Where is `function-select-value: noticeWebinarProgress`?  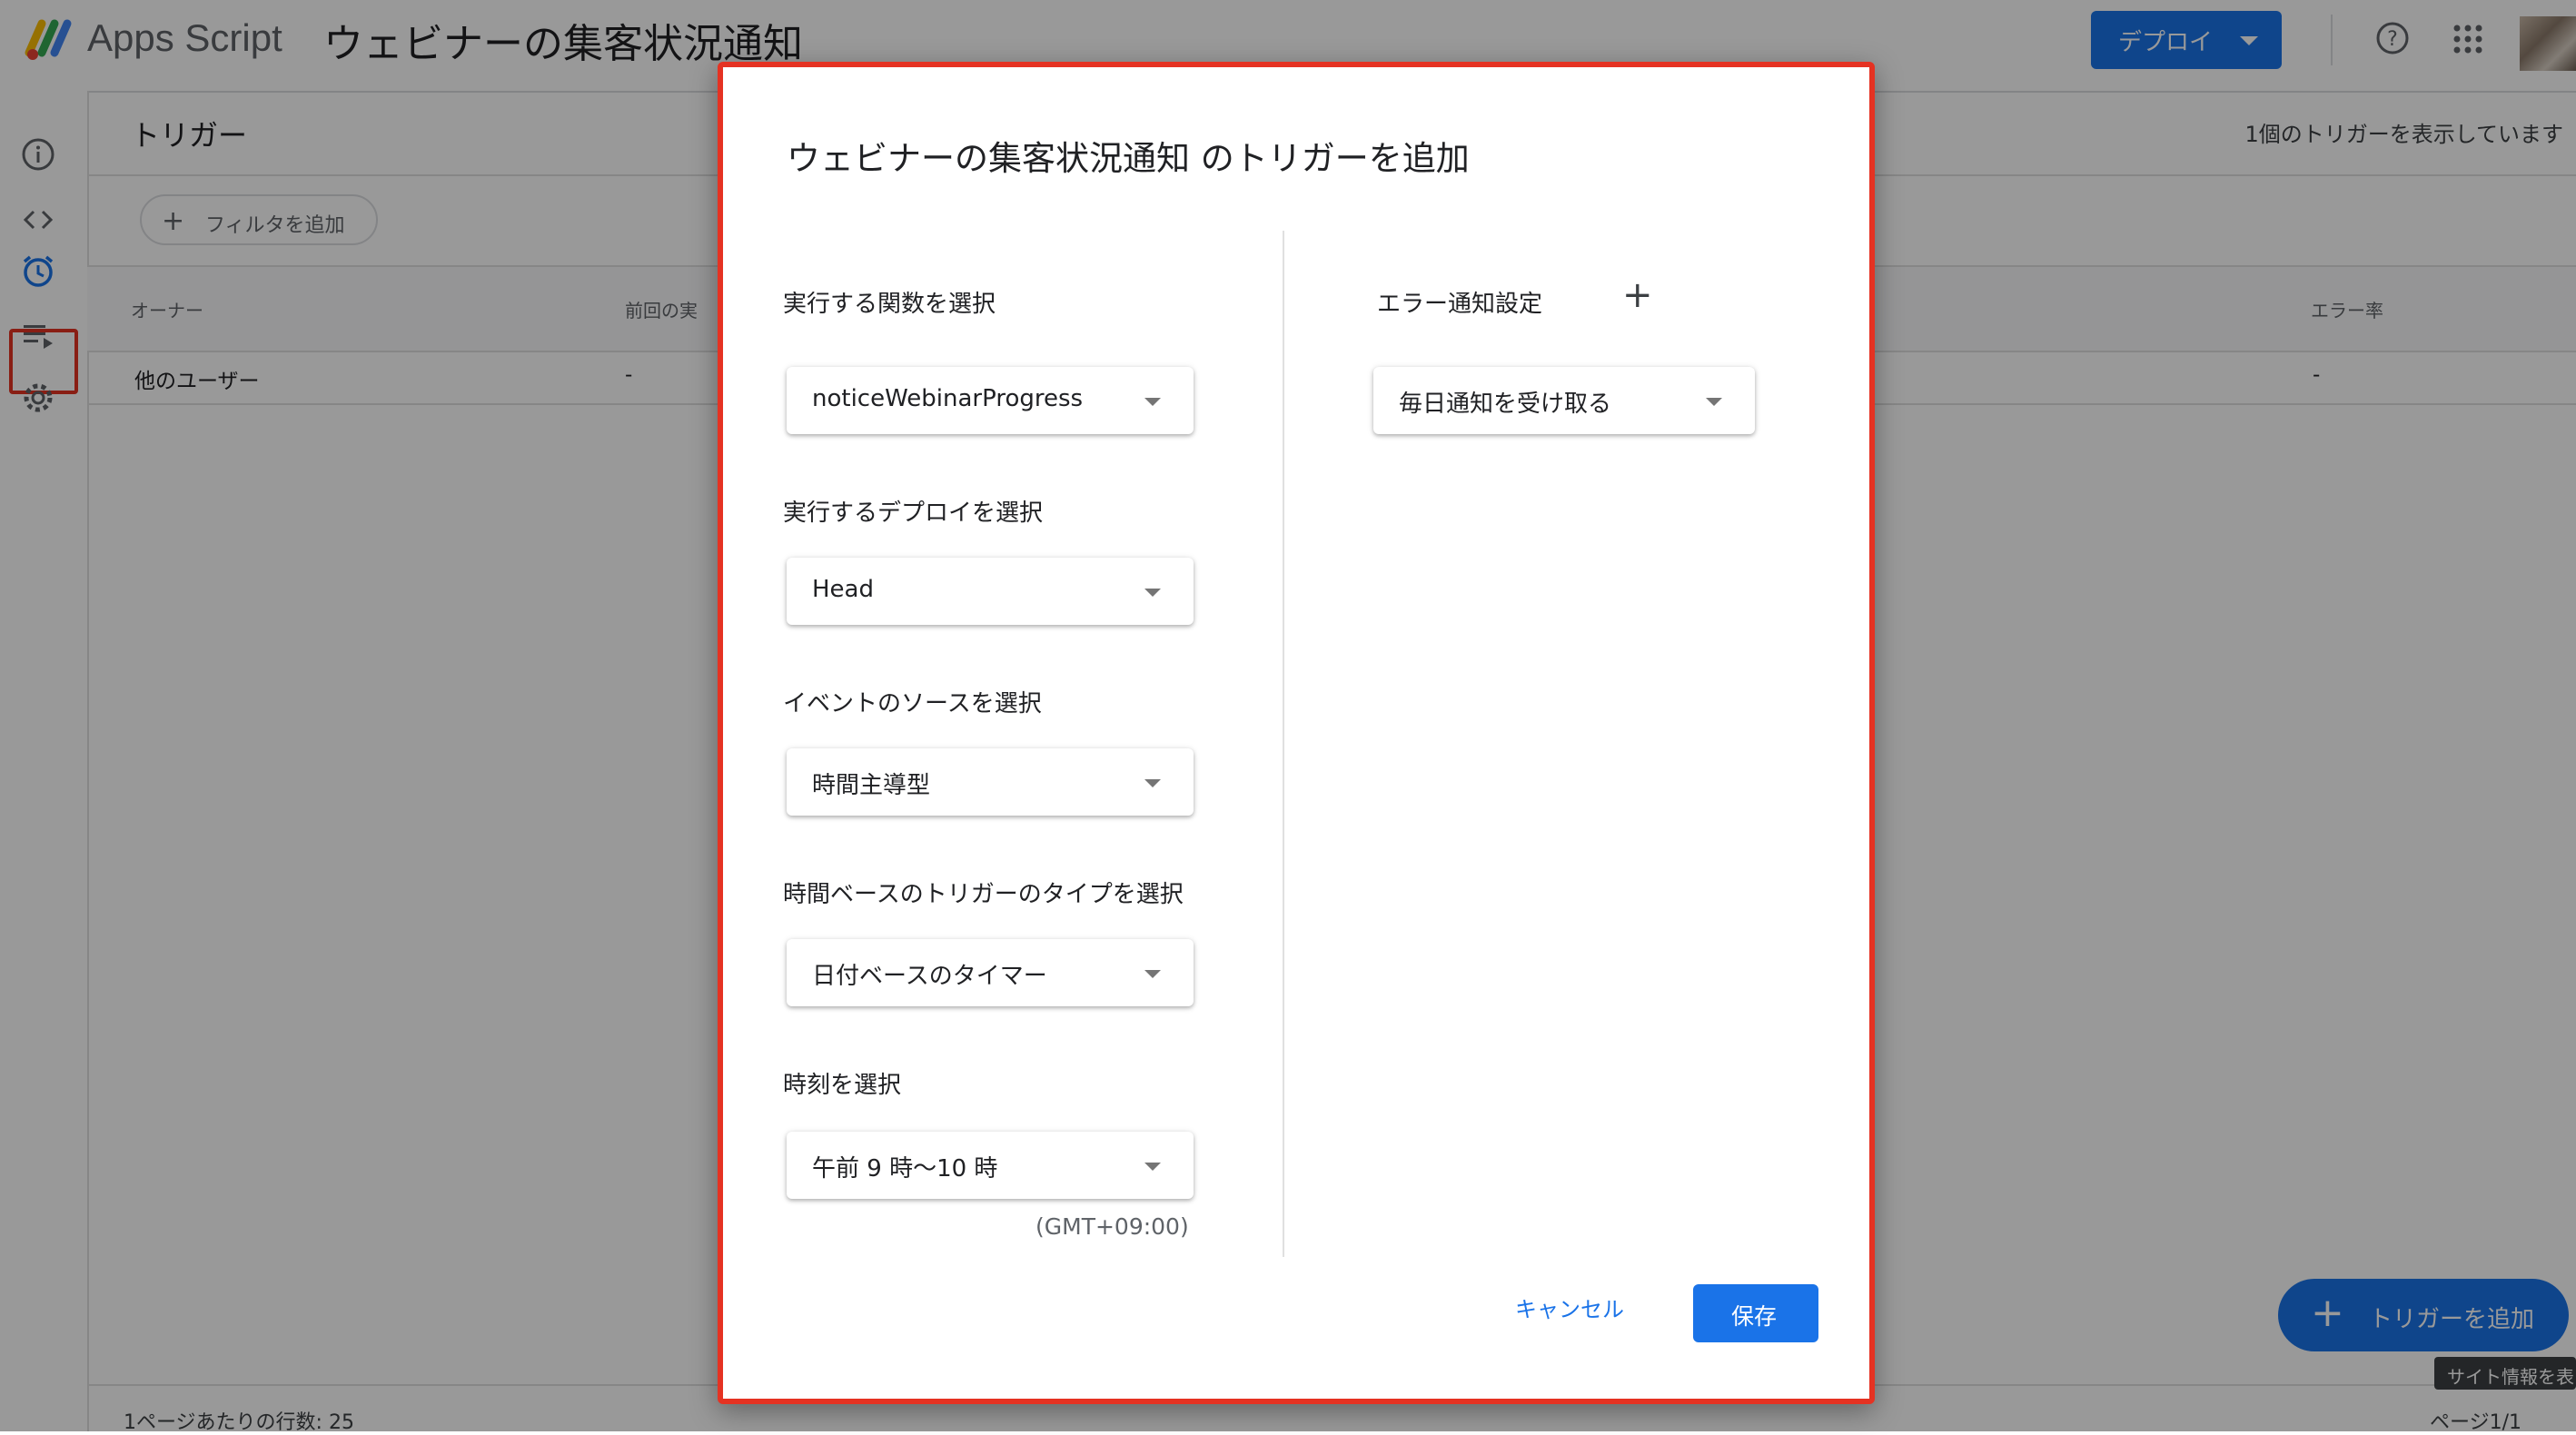
function-select-value: noticeWebinarProgress is located at coordinates (948, 398).